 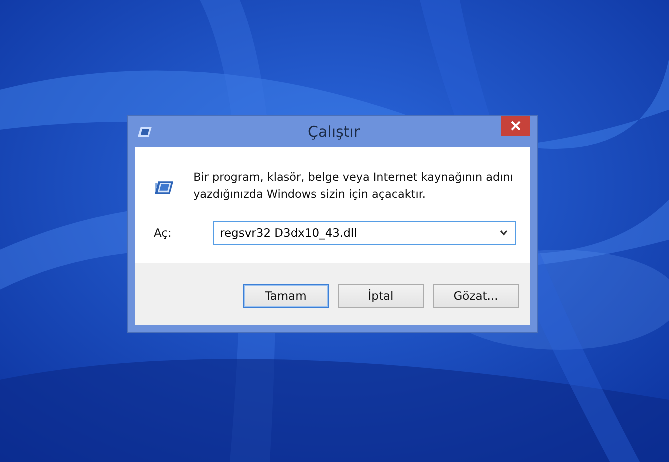 I want to click on dialog-button: İptal, so click(x=381, y=296).